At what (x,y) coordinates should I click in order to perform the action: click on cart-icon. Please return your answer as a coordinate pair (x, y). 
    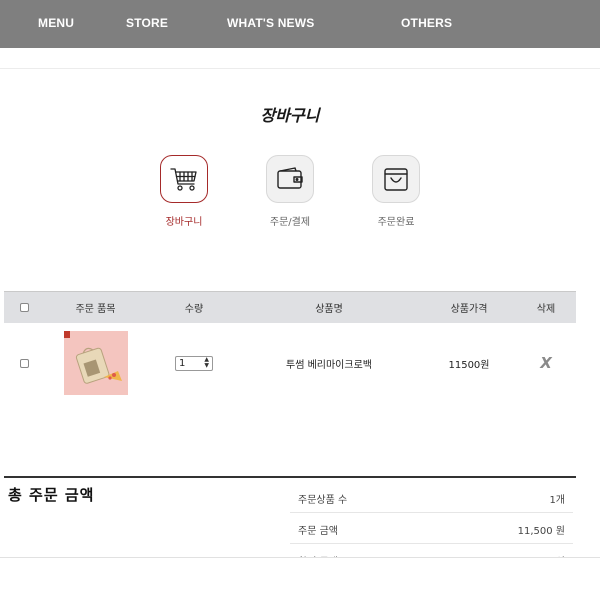
    Looking at the image, I should click on (183, 179).